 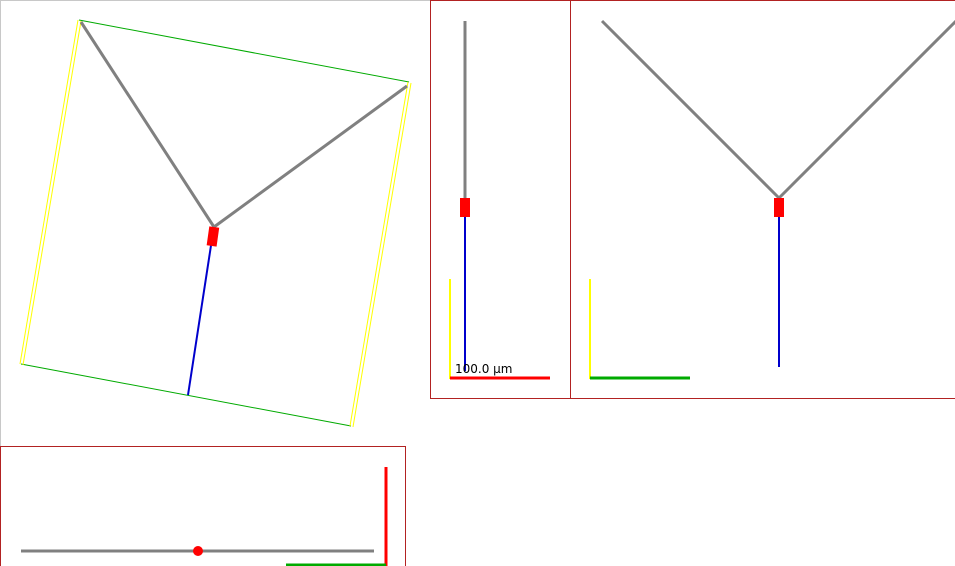 I want to click on bbox-edge-top, so click(x=244, y=51).